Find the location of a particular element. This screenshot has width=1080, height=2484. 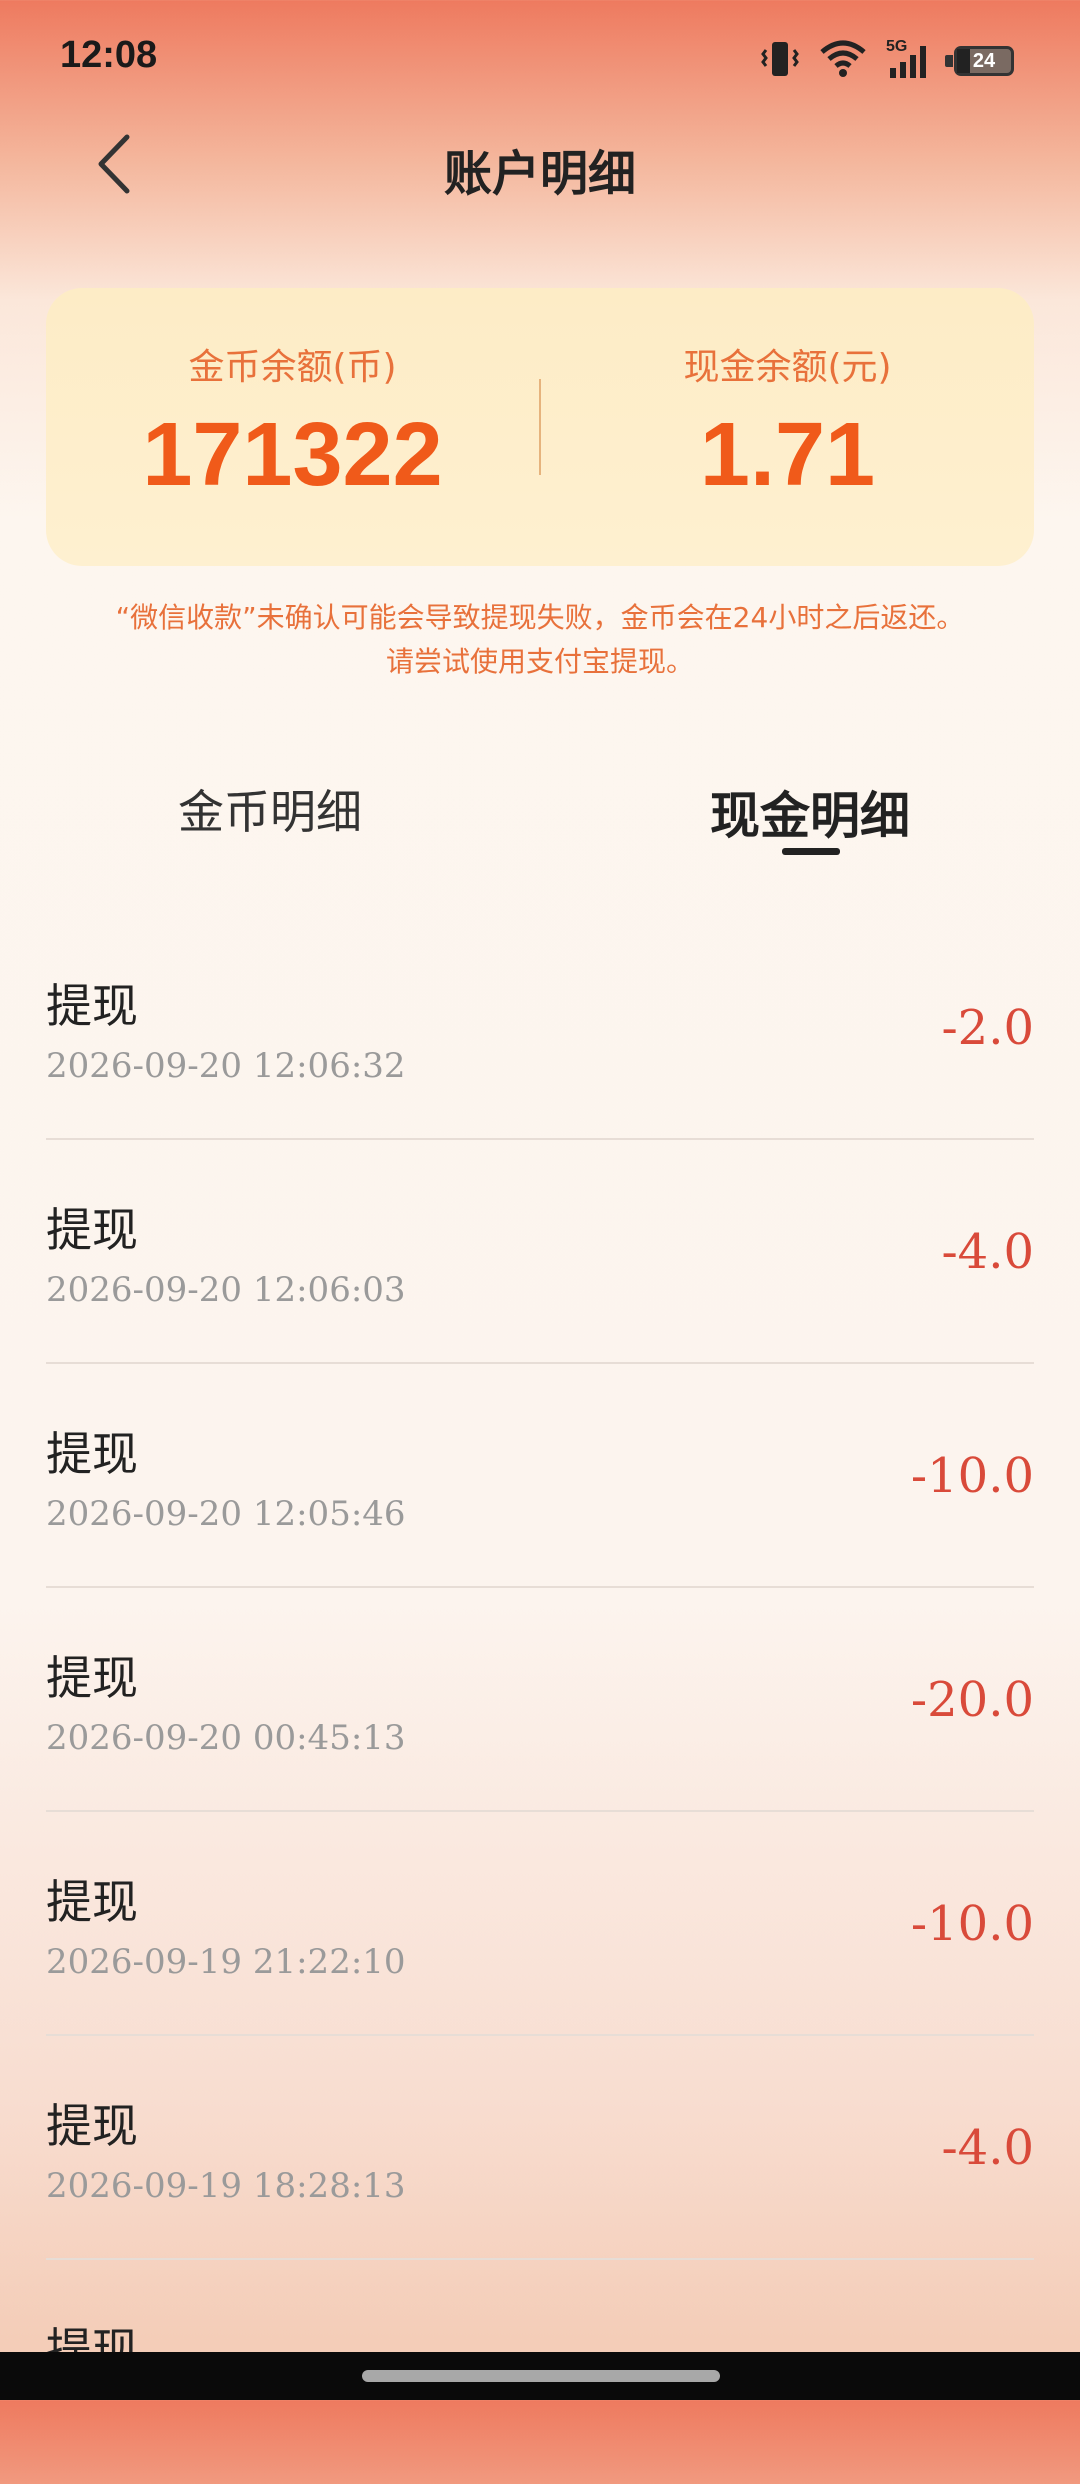

home-gesture-handle is located at coordinates (541, 2376).